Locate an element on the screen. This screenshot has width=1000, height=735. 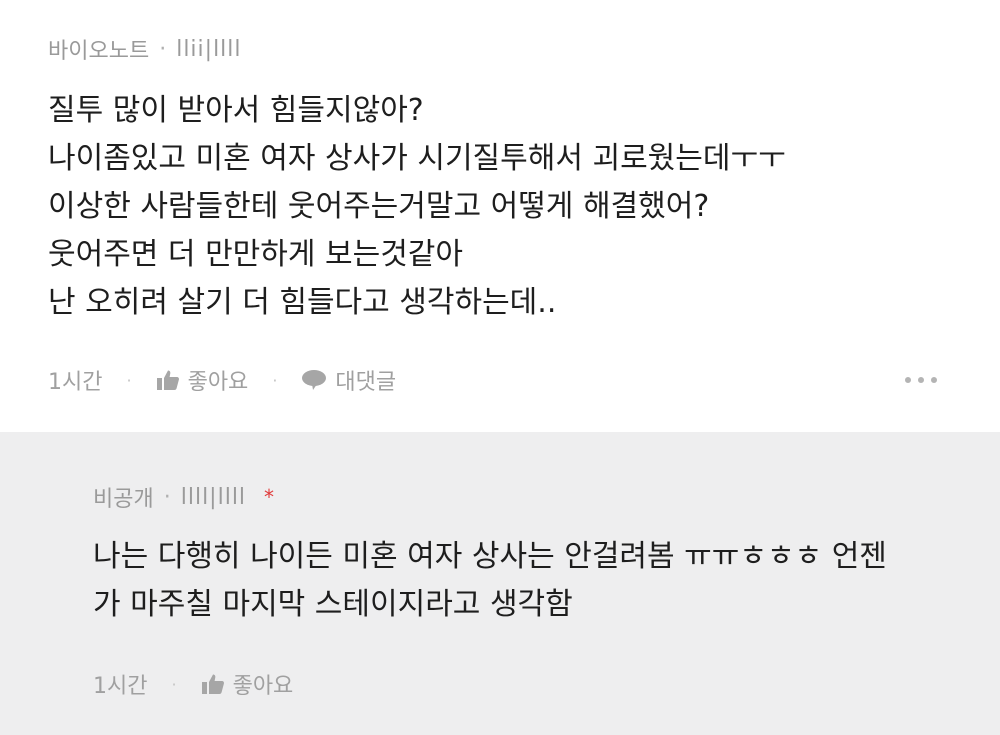
more-button is located at coordinates (921, 380).